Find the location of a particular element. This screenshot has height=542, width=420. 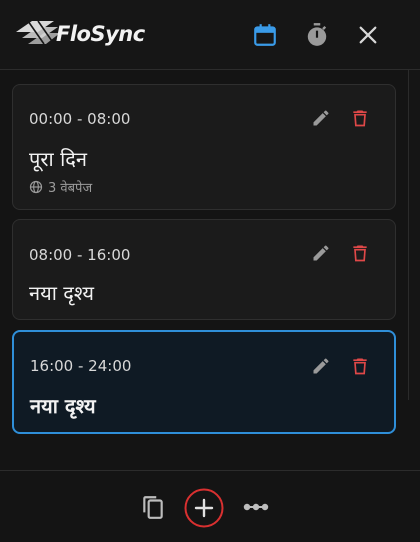

more-icon is located at coordinates (256, 507).